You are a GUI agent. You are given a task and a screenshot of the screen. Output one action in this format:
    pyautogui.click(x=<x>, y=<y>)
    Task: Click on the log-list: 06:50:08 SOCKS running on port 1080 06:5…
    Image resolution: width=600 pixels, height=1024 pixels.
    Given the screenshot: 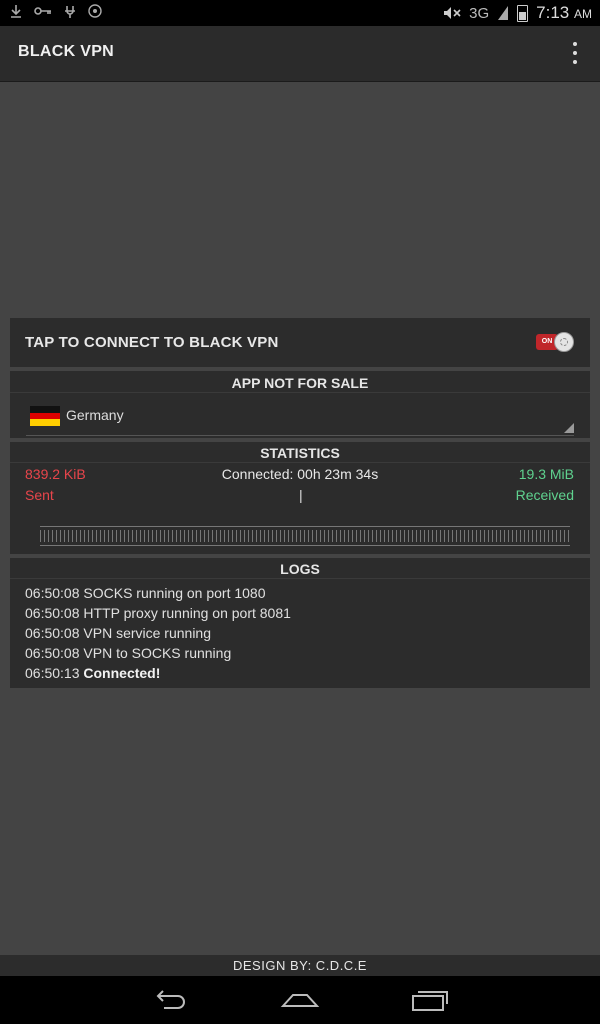 What is the action you would take?
    pyautogui.click(x=300, y=633)
    